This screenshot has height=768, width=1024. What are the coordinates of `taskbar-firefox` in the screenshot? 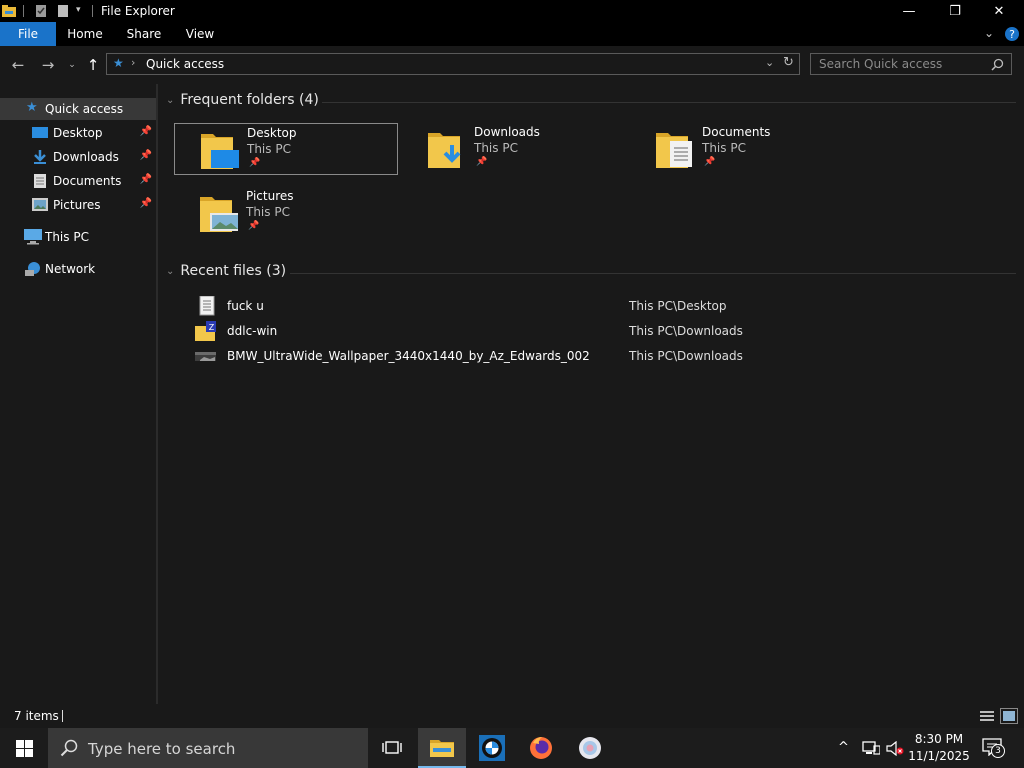 It's located at (541, 748).